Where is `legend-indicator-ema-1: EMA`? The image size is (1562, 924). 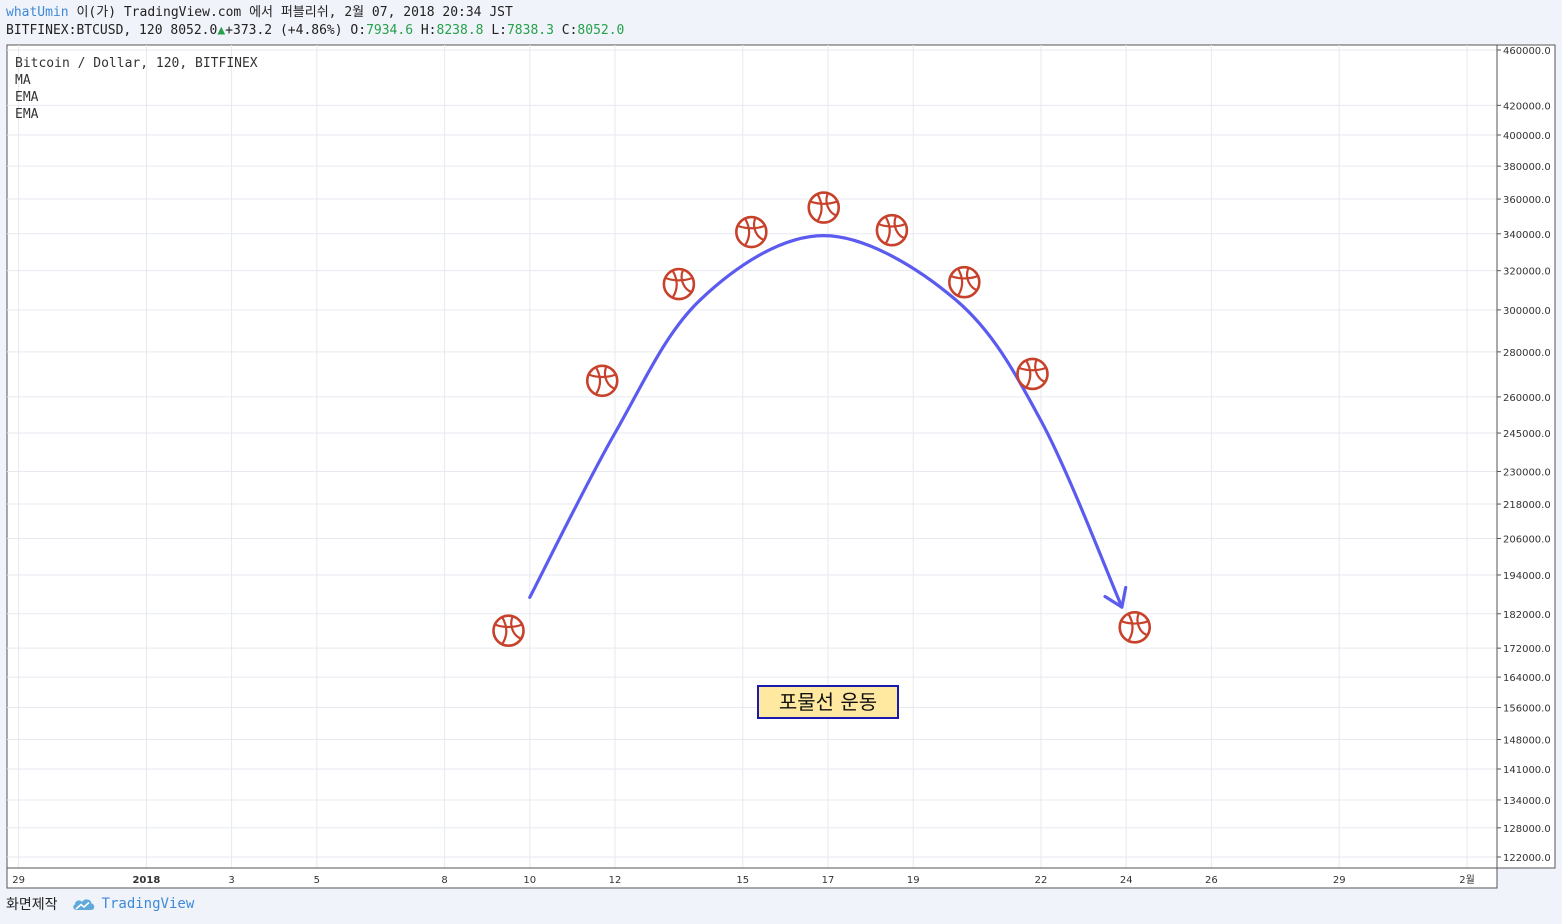 legend-indicator-ema-1: EMA is located at coordinates (27, 97).